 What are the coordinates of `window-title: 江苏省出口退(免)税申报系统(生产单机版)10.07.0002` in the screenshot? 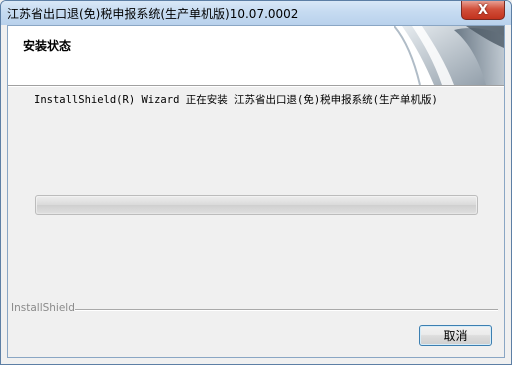 It's located at (153, 14).